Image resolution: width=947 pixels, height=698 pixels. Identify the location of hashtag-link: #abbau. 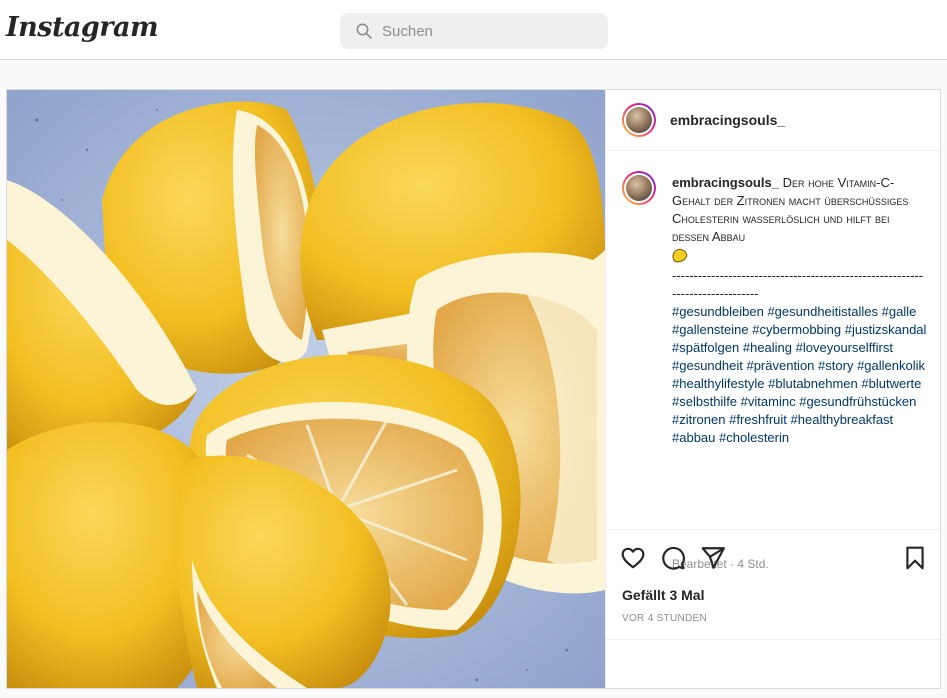
(693, 437).